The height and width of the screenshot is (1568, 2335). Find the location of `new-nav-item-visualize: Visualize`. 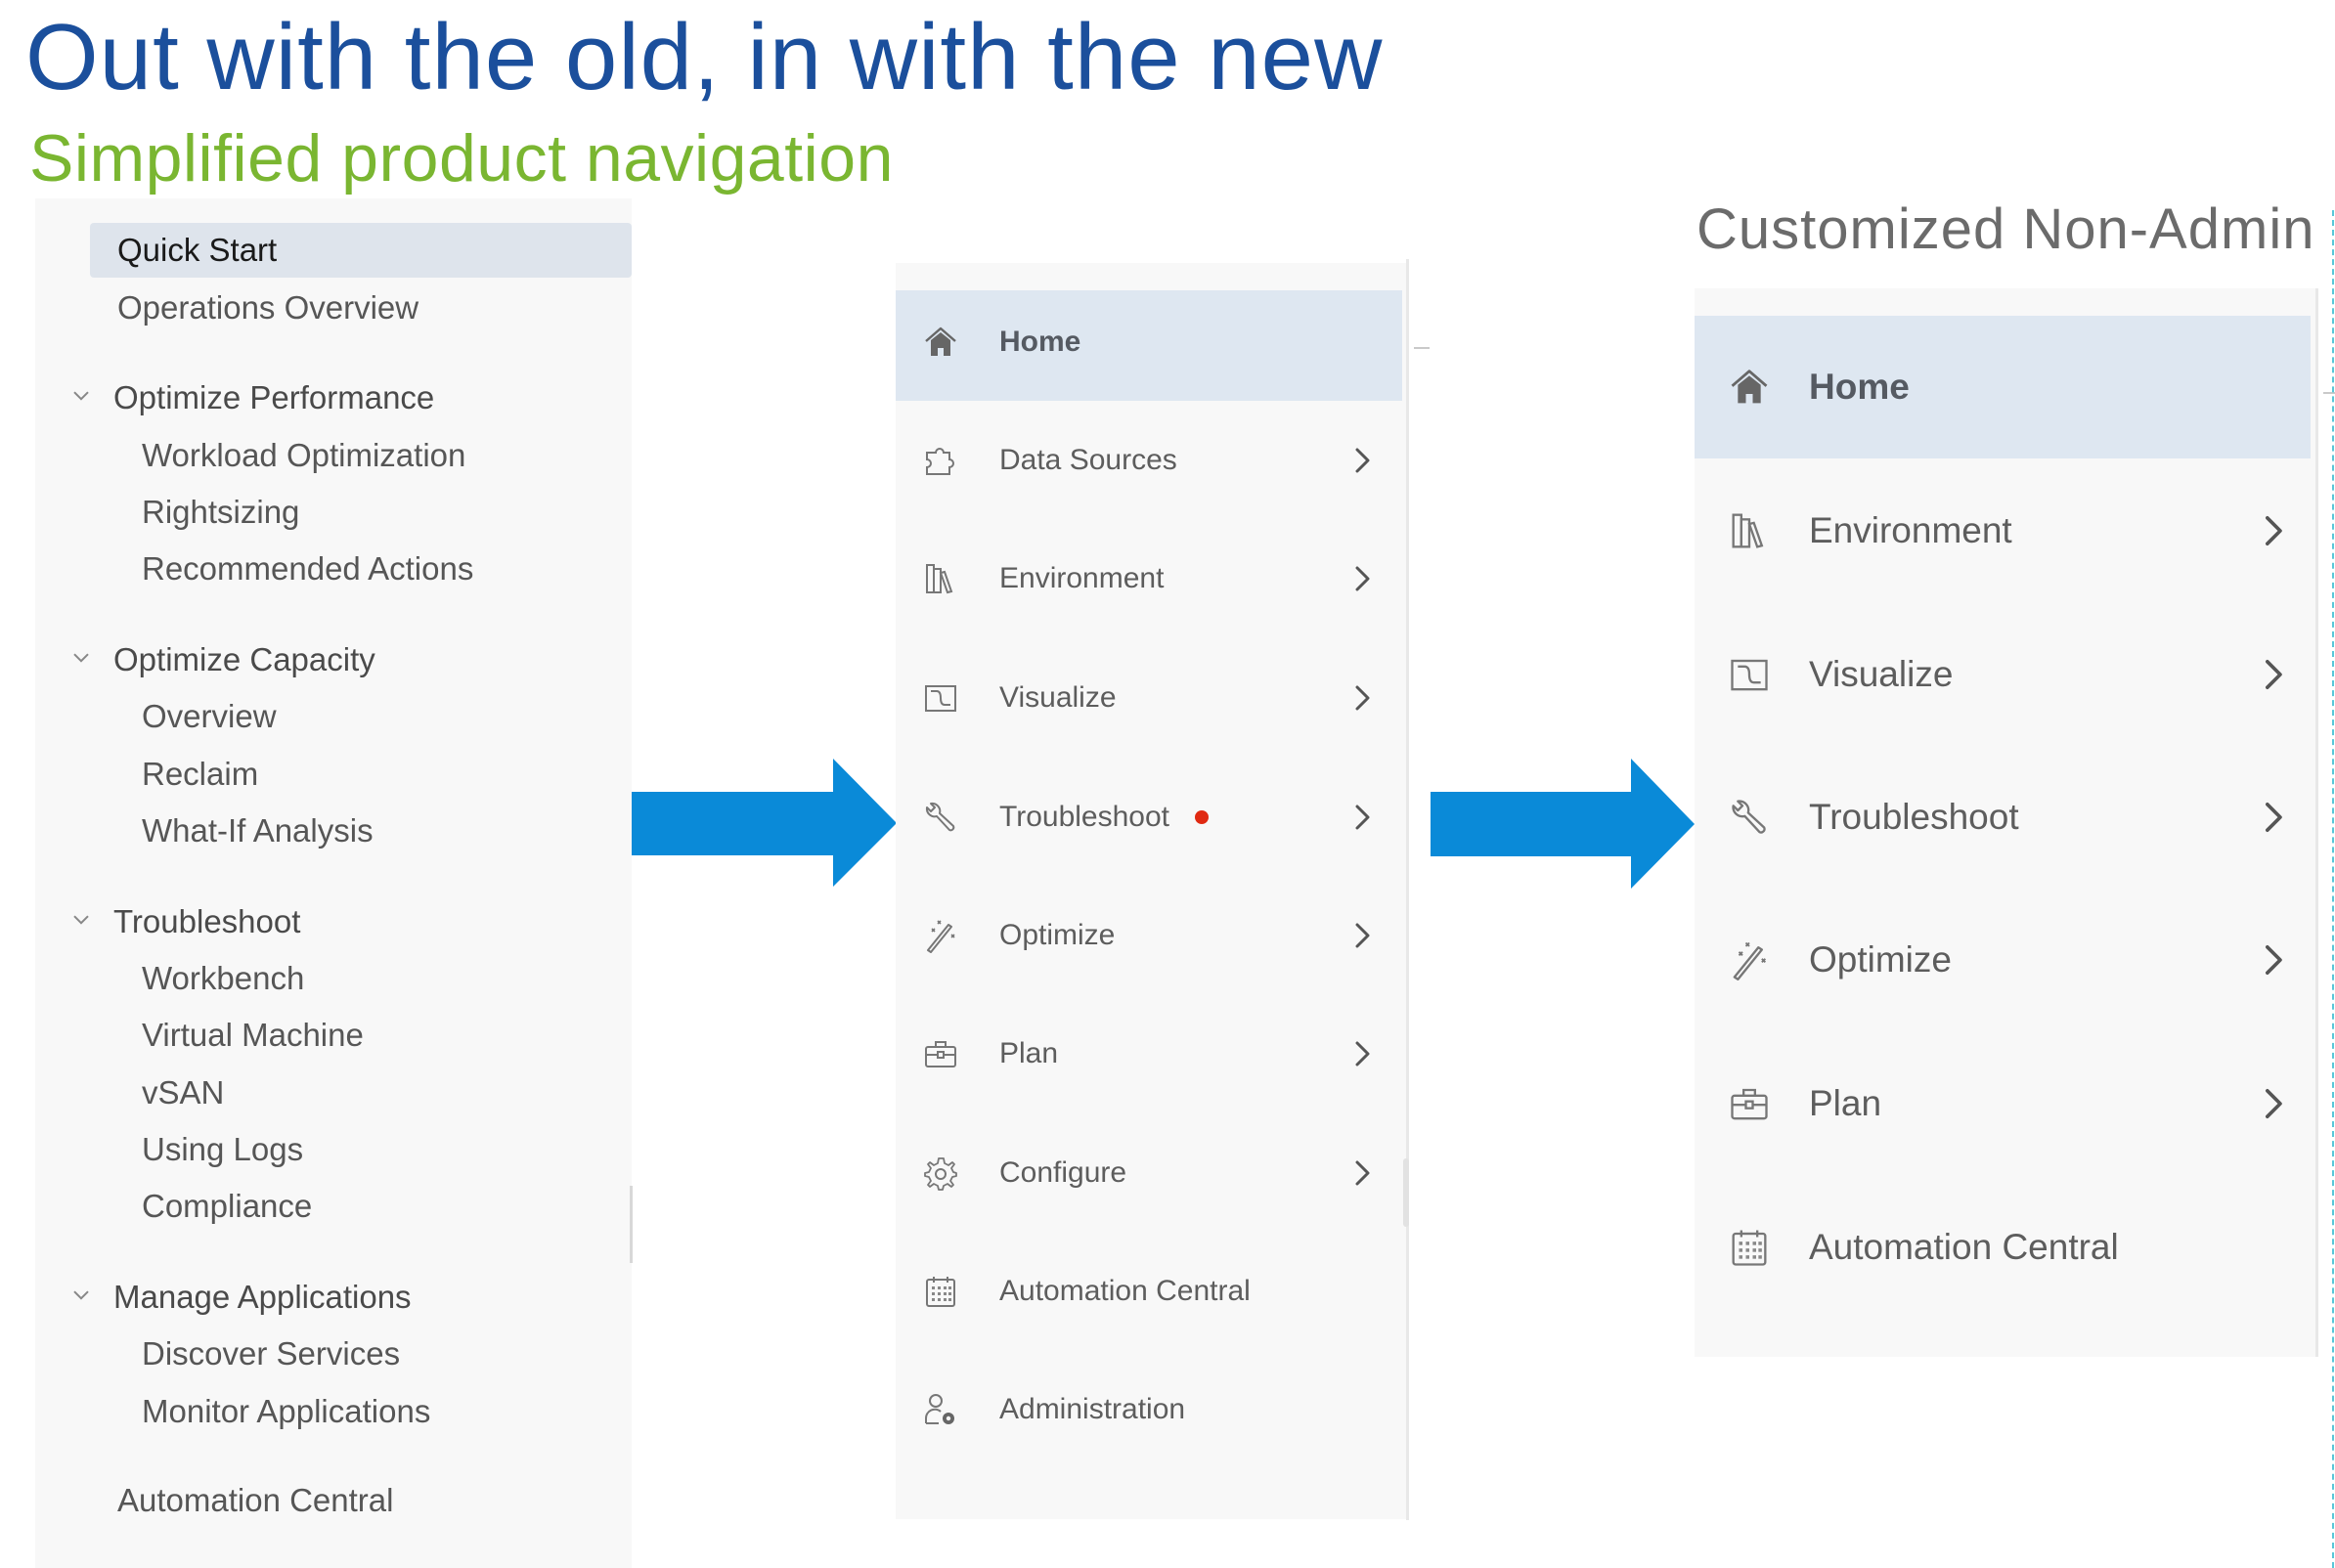

new-nav-item-visualize: Visualize is located at coordinates (1153, 698).